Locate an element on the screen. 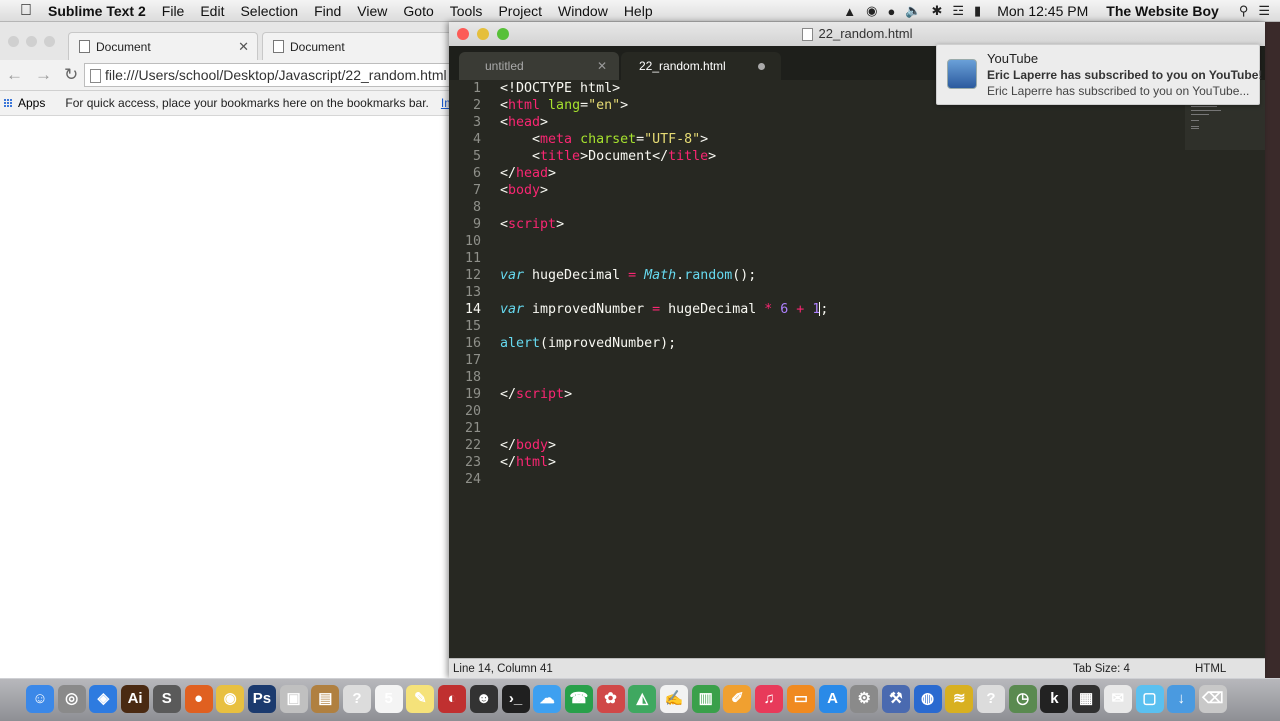 The width and height of the screenshot is (1280, 721). code-line: </script> is located at coordinates (664, 394).